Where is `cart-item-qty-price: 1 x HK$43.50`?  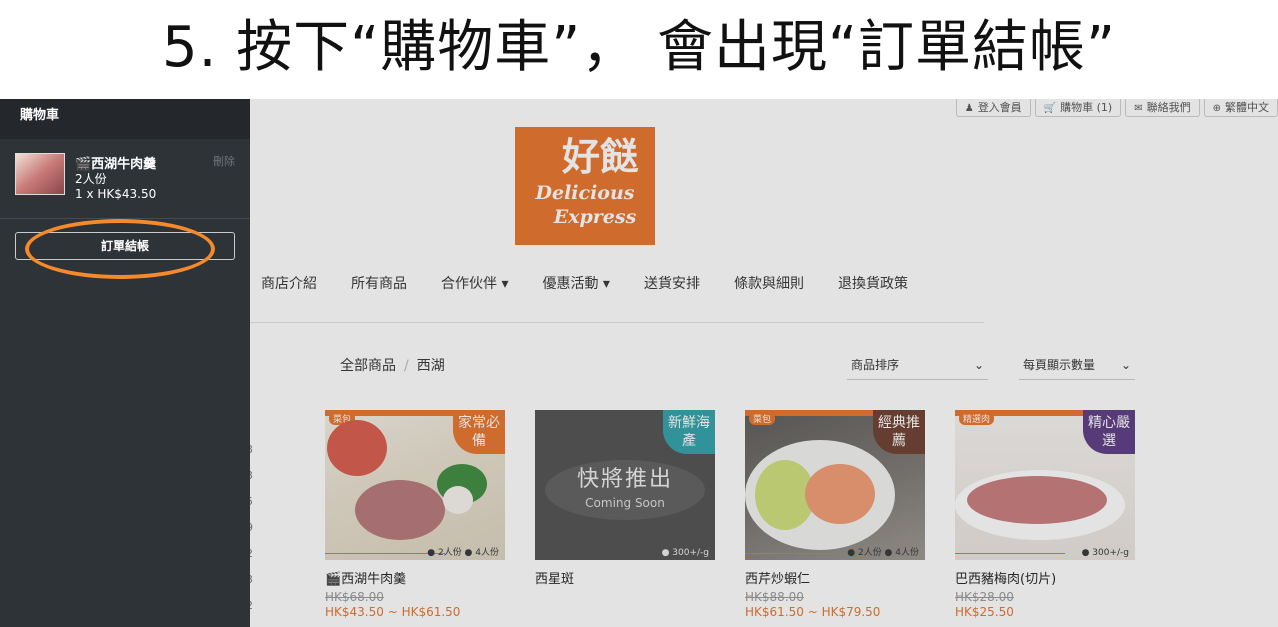
cart-item-qty-price: 1 x HK$43.50 is located at coordinates (116, 194).